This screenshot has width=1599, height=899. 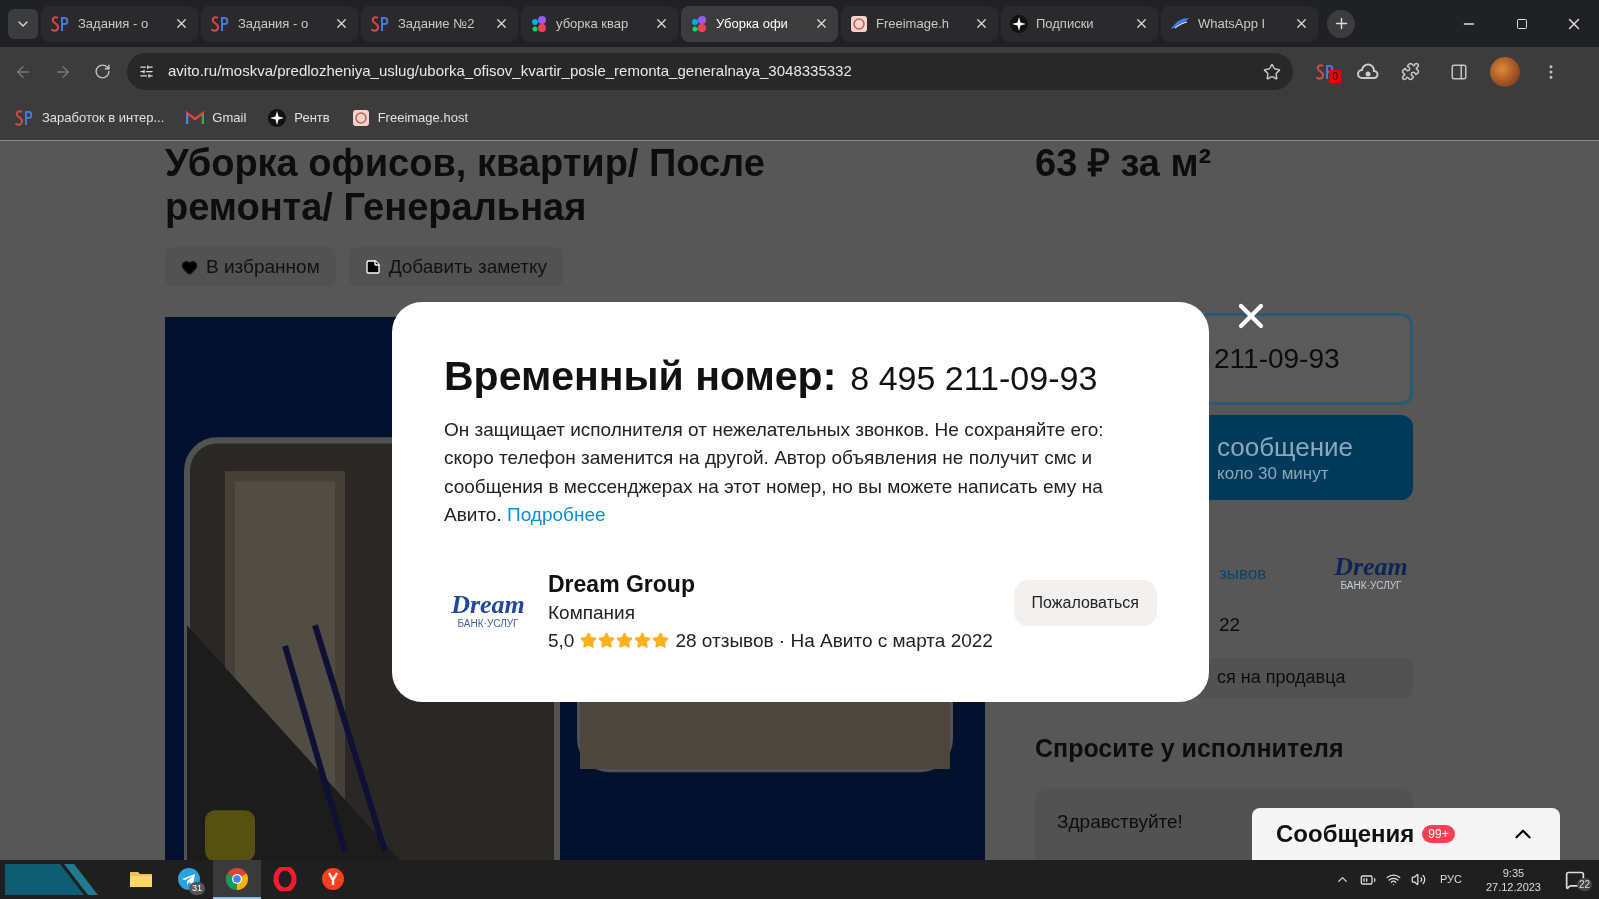 What do you see at coordinates (1459, 71) in the screenshot?
I see `side-panel-icon` at bounding box center [1459, 71].